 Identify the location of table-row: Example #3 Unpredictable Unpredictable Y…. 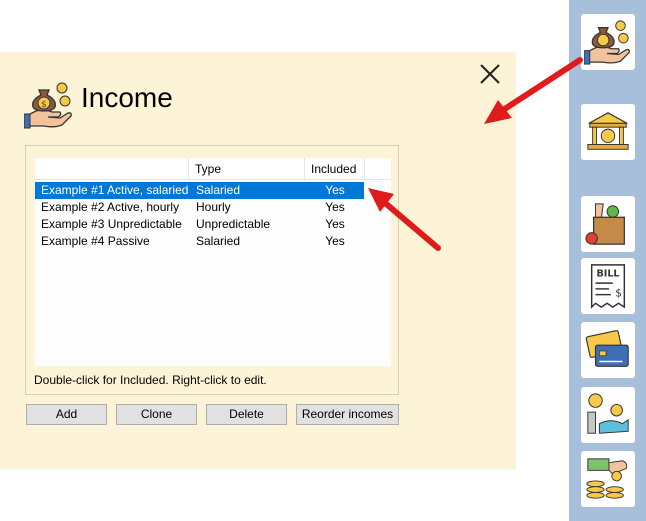
(199, 224).